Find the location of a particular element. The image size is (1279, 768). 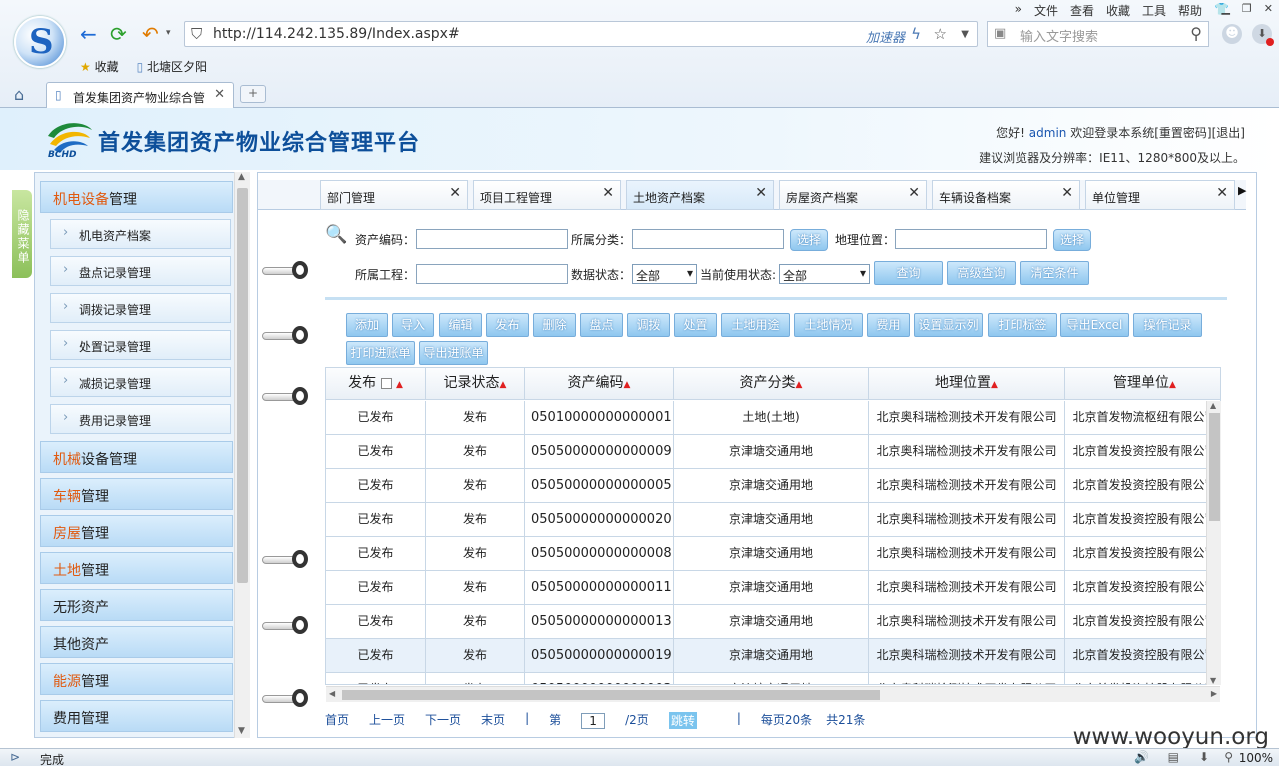

search-placeholder: 输入文字搜索 is located at coordinates (1059, 35).